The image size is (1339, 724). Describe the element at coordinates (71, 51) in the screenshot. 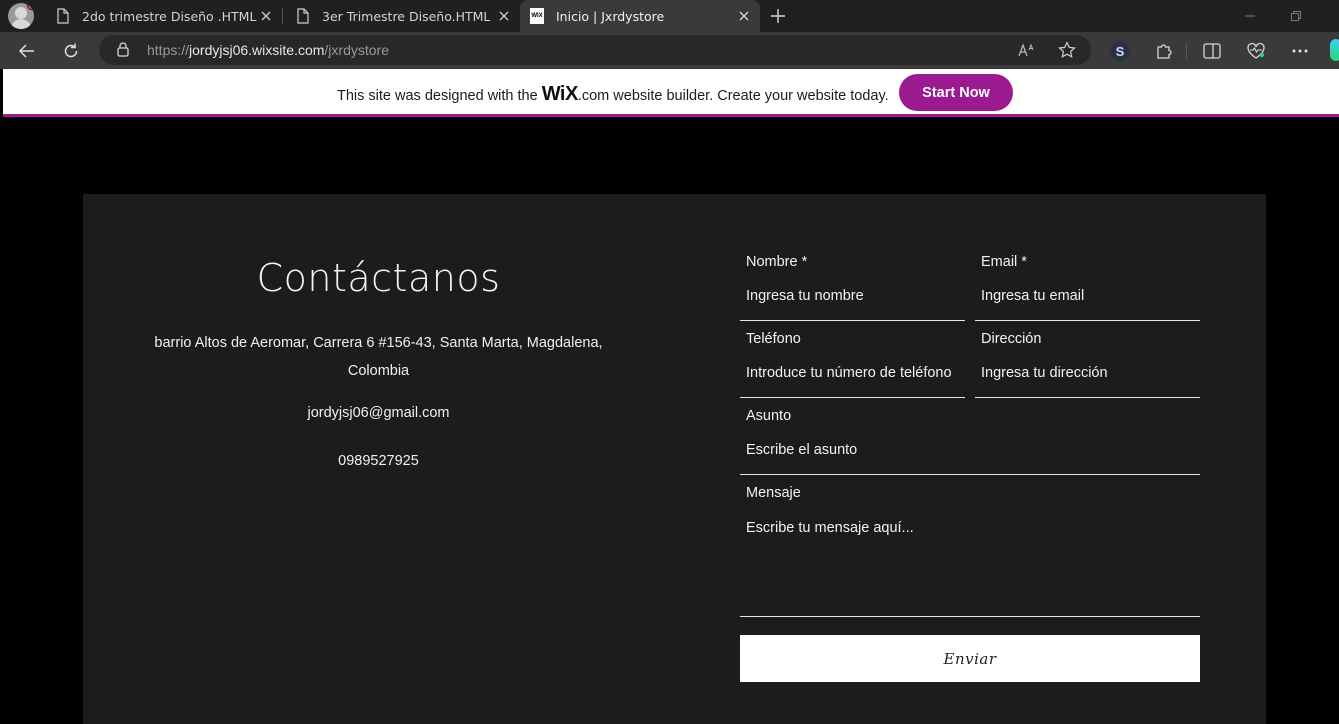

I see `refresh-icon` at that location.